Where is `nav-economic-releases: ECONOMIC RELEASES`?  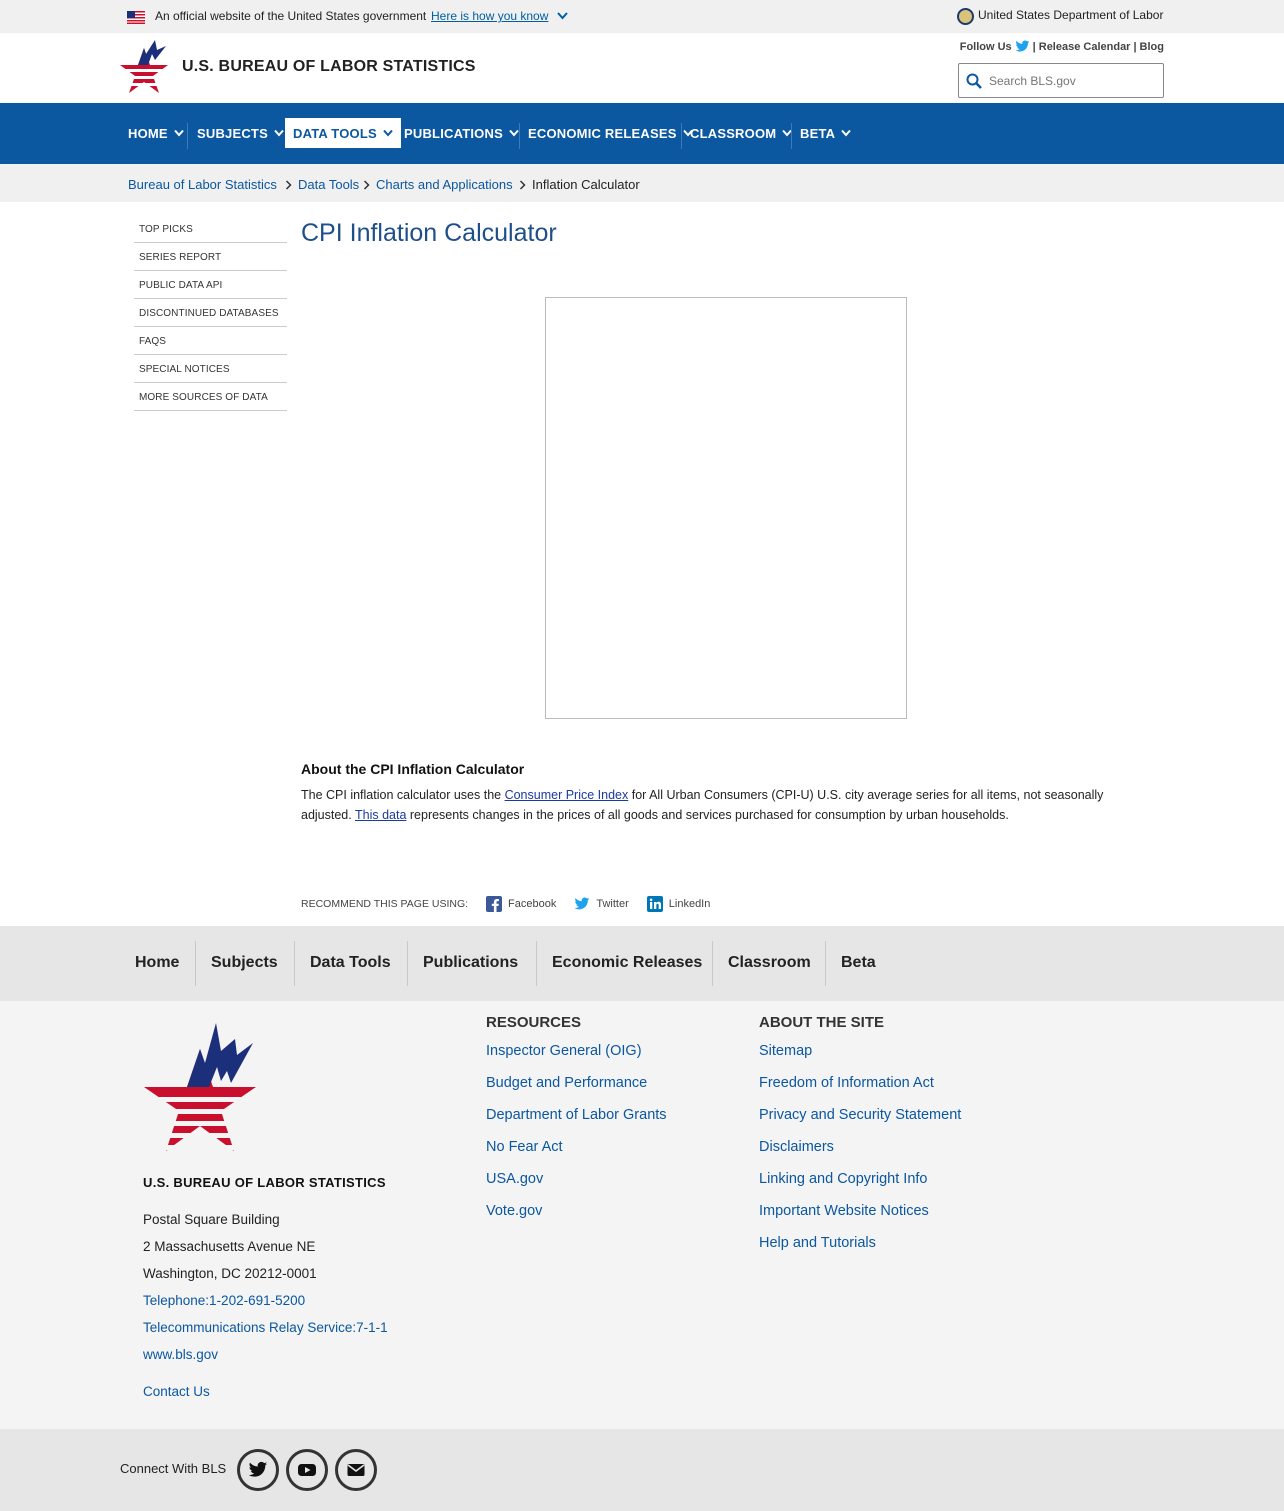
nav-economic-releases: ECONOMIC RELEASES is located at coordinates (610, 133).